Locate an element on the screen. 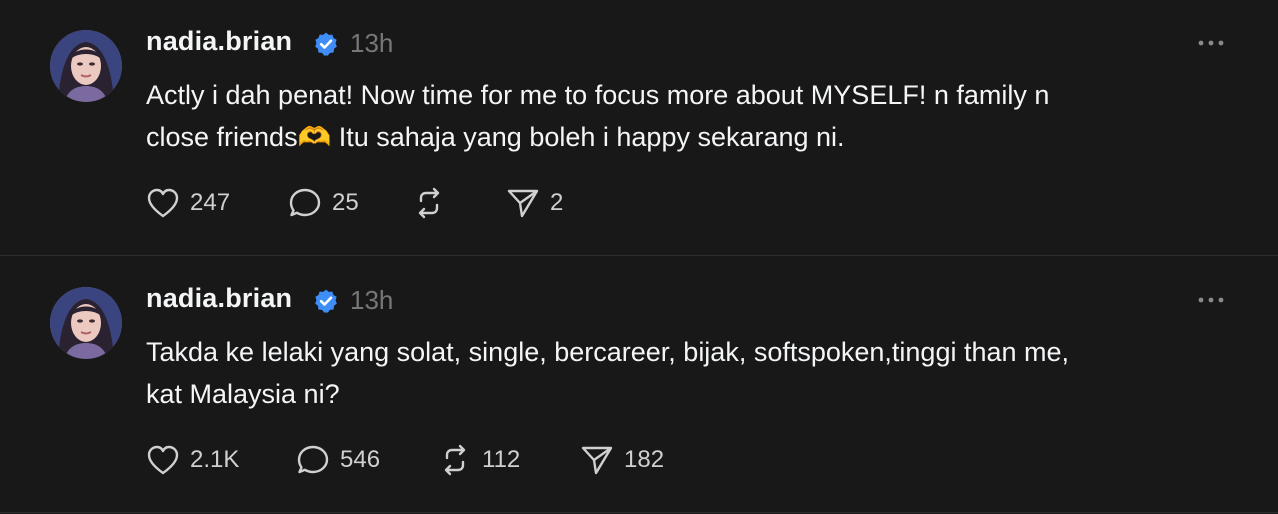  reply-count: 546 is located at coordinates (360, 459).